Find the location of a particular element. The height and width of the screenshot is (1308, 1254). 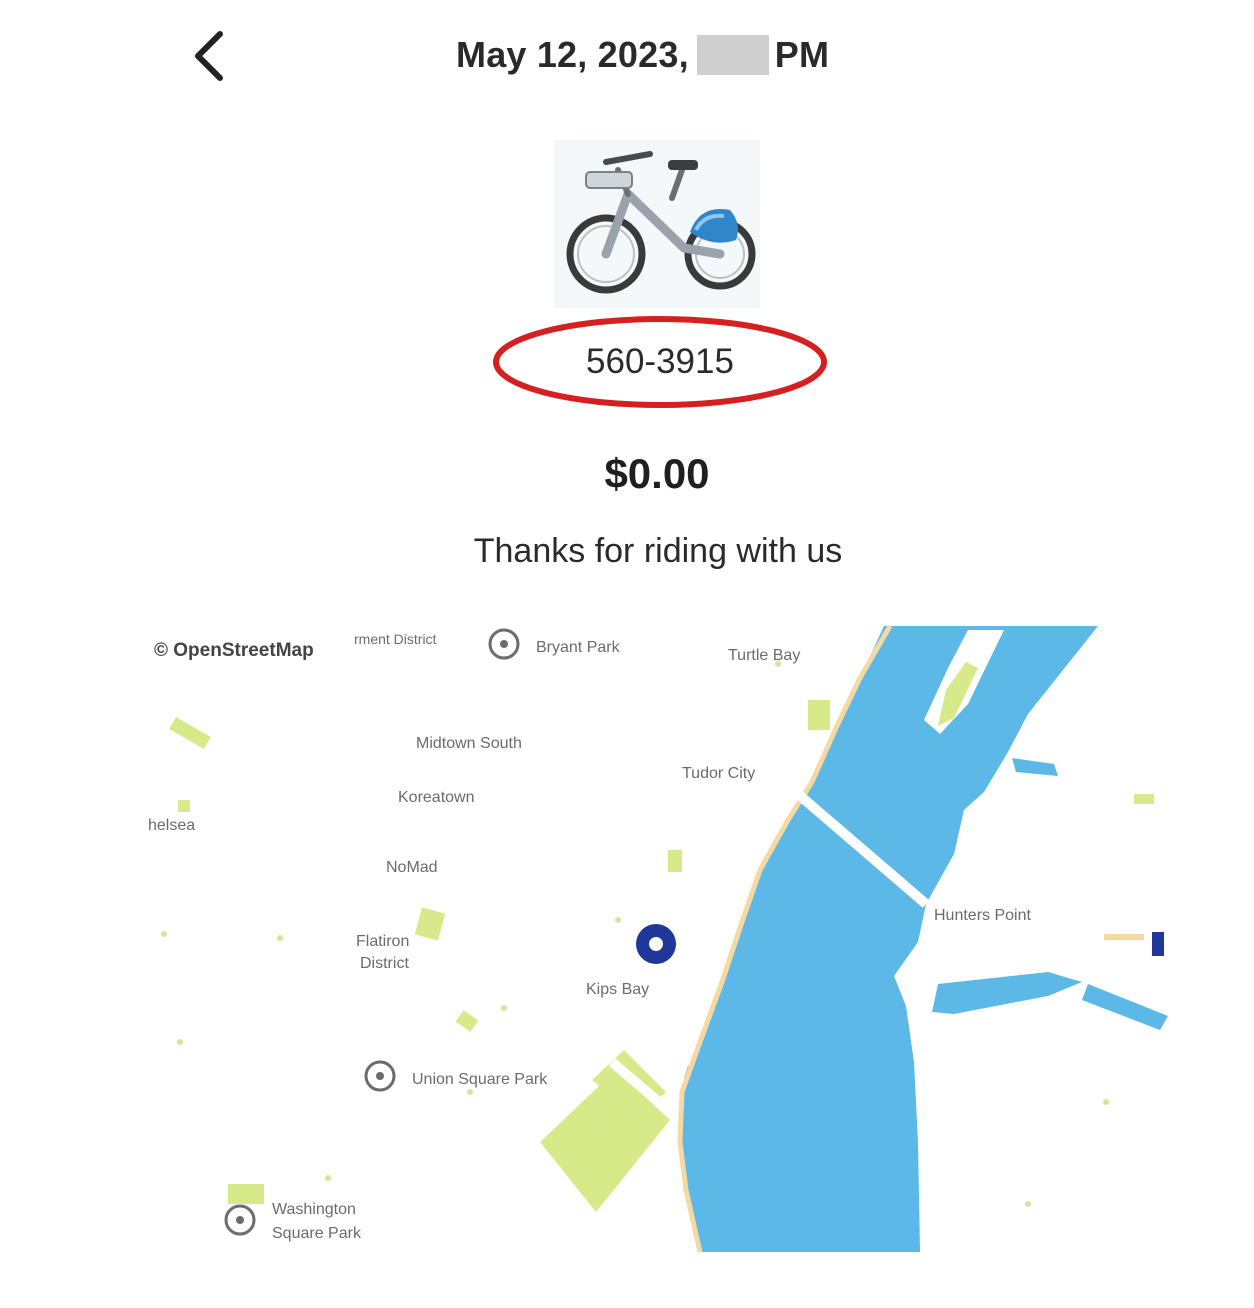

label-tudor-city: Tudor City is located at coordinates (718, 773).